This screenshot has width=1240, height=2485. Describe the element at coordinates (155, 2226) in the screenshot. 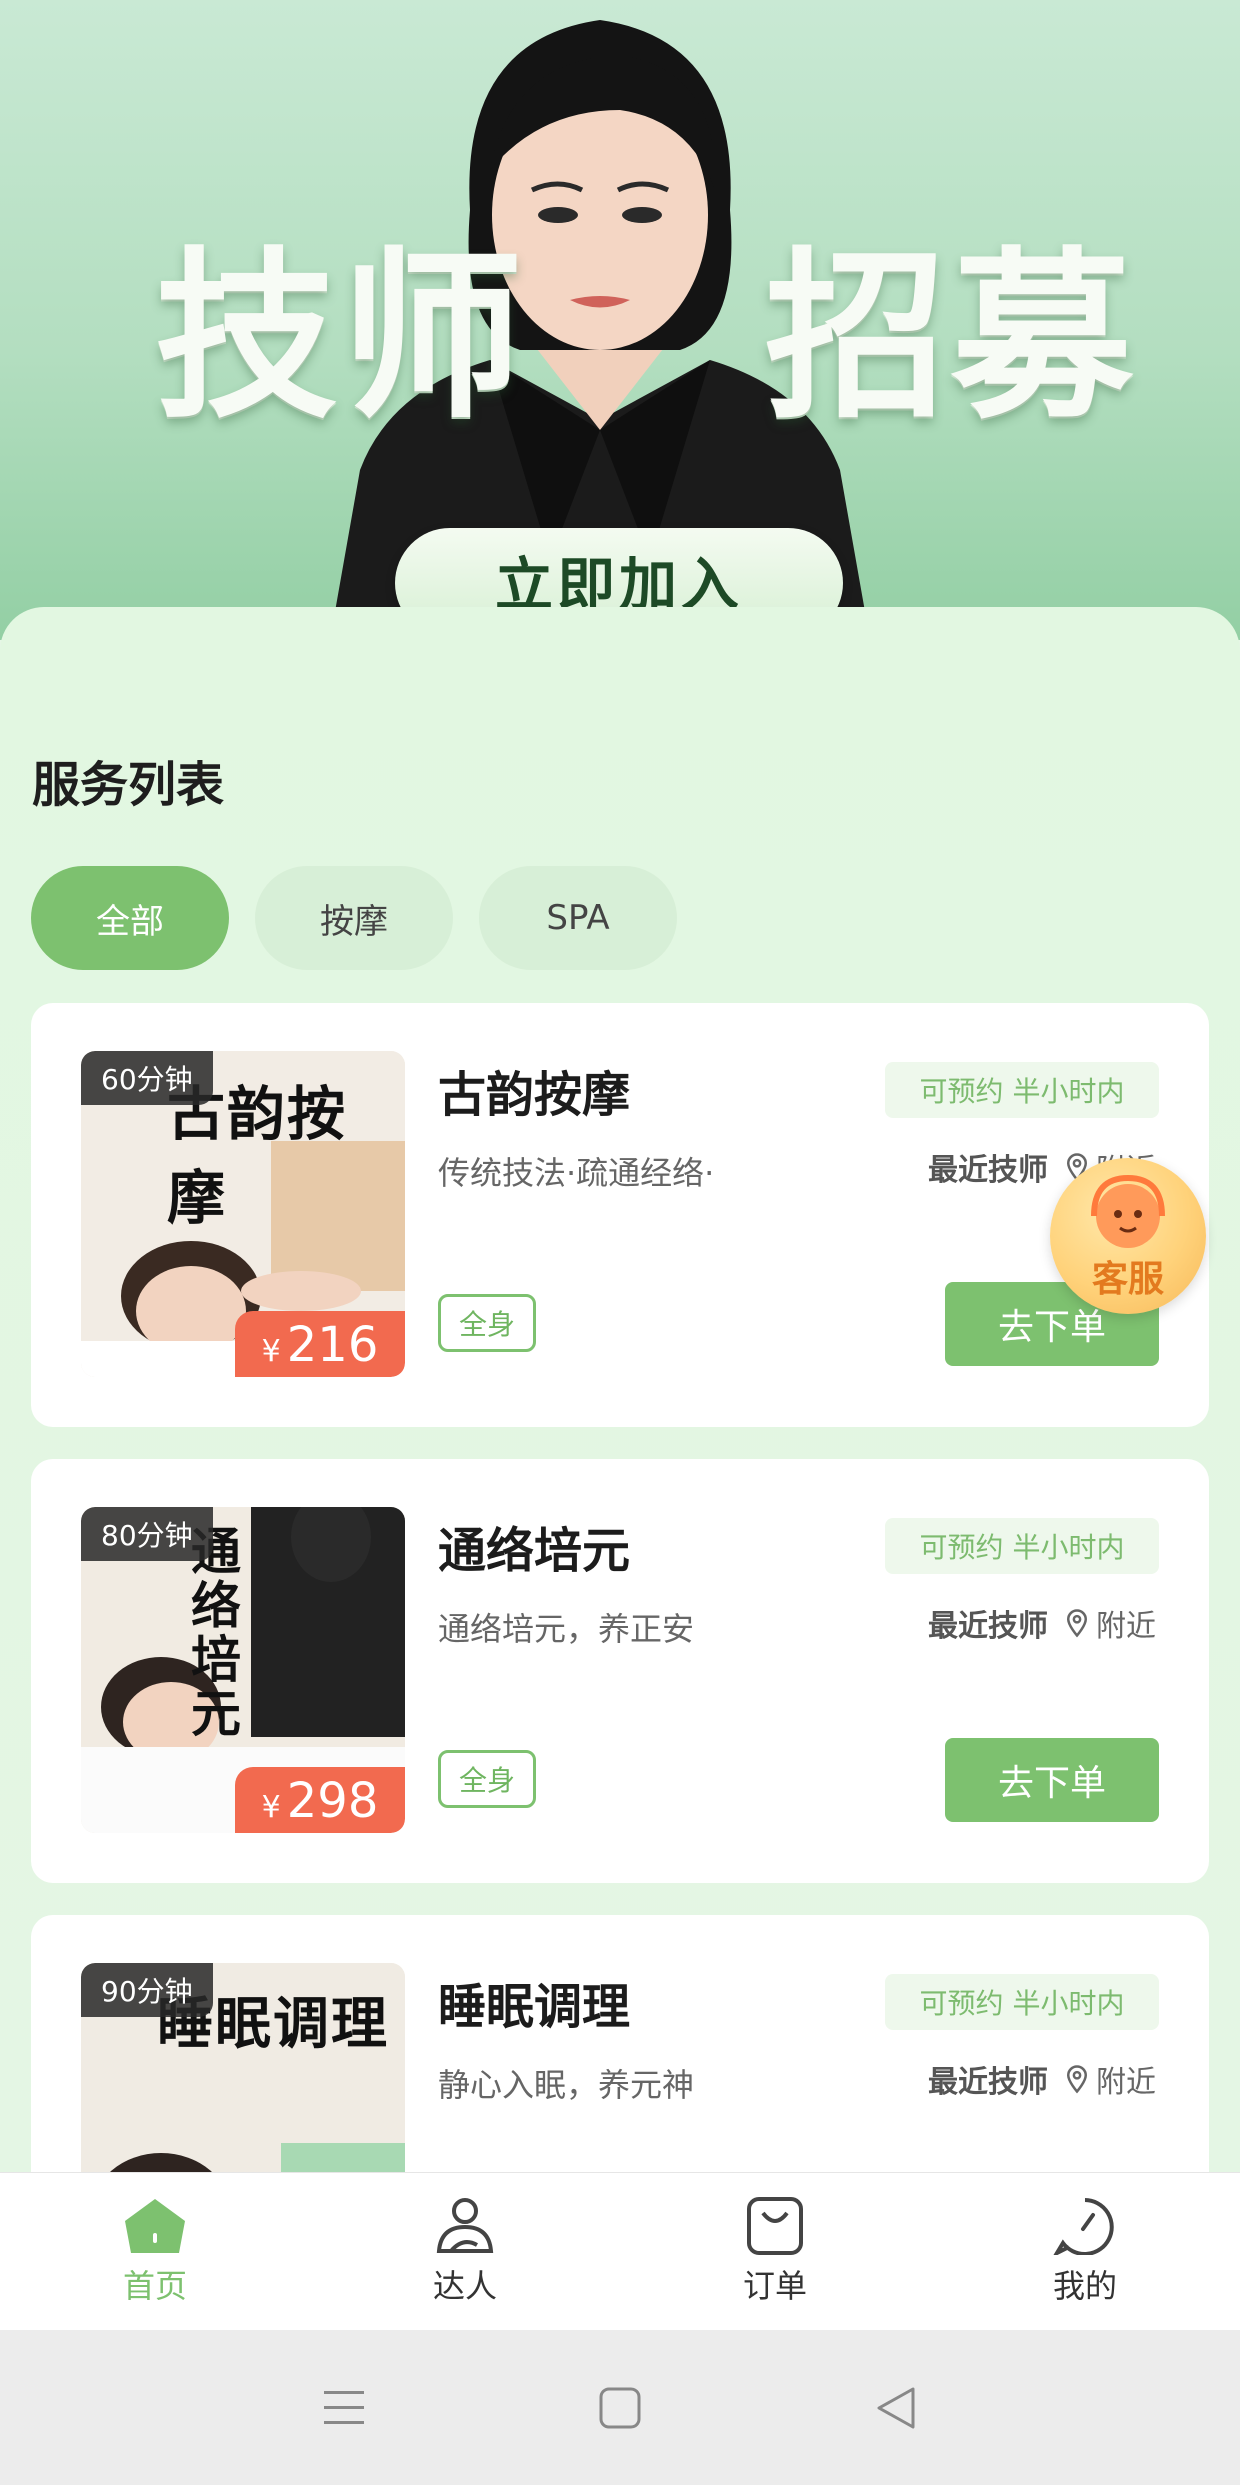

I see `home-icon` at that location.